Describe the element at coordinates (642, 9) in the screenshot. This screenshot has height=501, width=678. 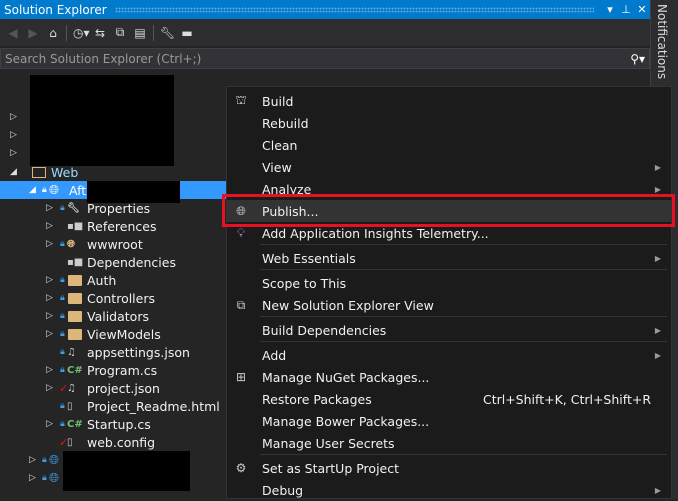
I see `close-icon: ✕` at that location.